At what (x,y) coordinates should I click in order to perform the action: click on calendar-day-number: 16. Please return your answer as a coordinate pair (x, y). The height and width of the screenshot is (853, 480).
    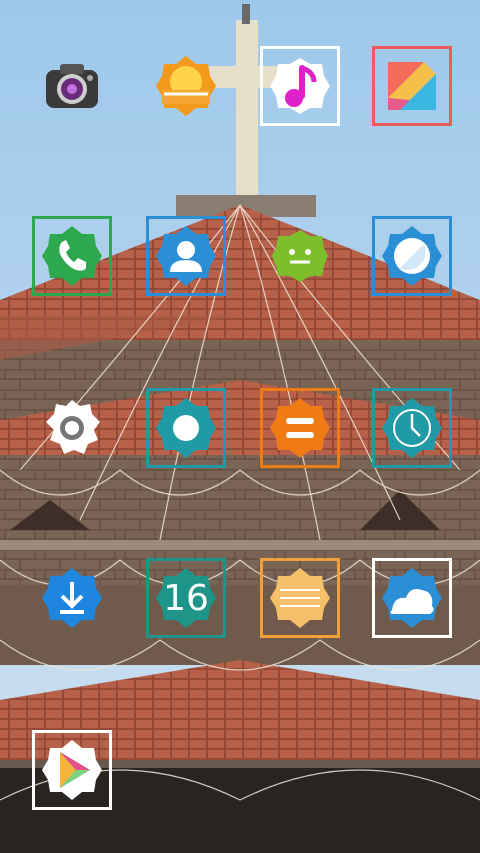
    Looking at the image, I should click on (186, 598).